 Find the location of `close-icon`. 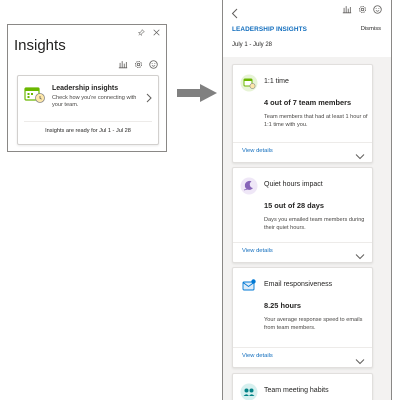

close-icon is located at coordinates (156, 32).